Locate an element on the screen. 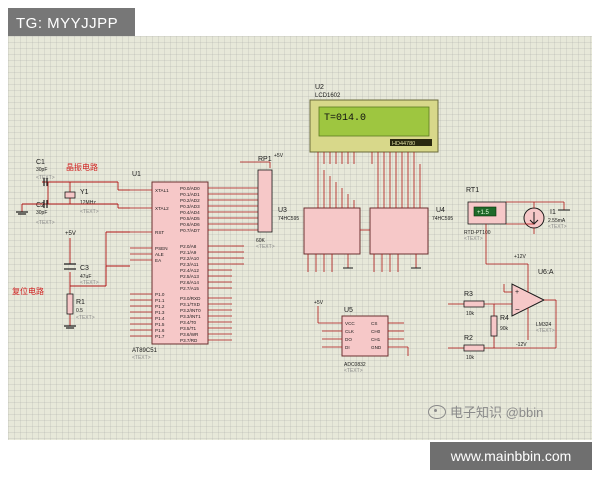 Image resolution: width=600 pixels, height=480 pixels. mcu-pin-label: P0.5/AD5 is located at coordinates (190, 218).